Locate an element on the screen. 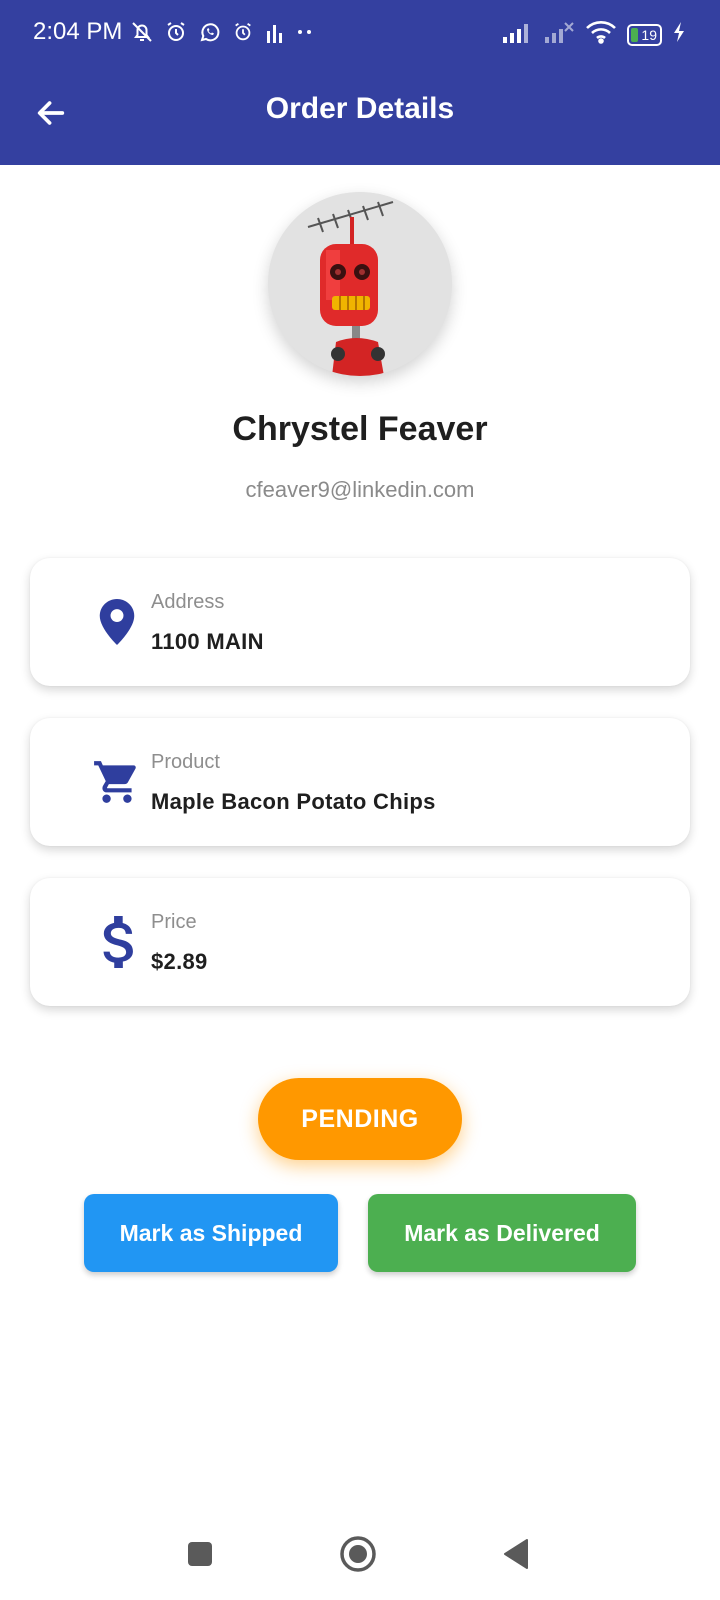 This screenshot has width=720, height=1600. home-circle-icon is located at coordinates (358, 1554).